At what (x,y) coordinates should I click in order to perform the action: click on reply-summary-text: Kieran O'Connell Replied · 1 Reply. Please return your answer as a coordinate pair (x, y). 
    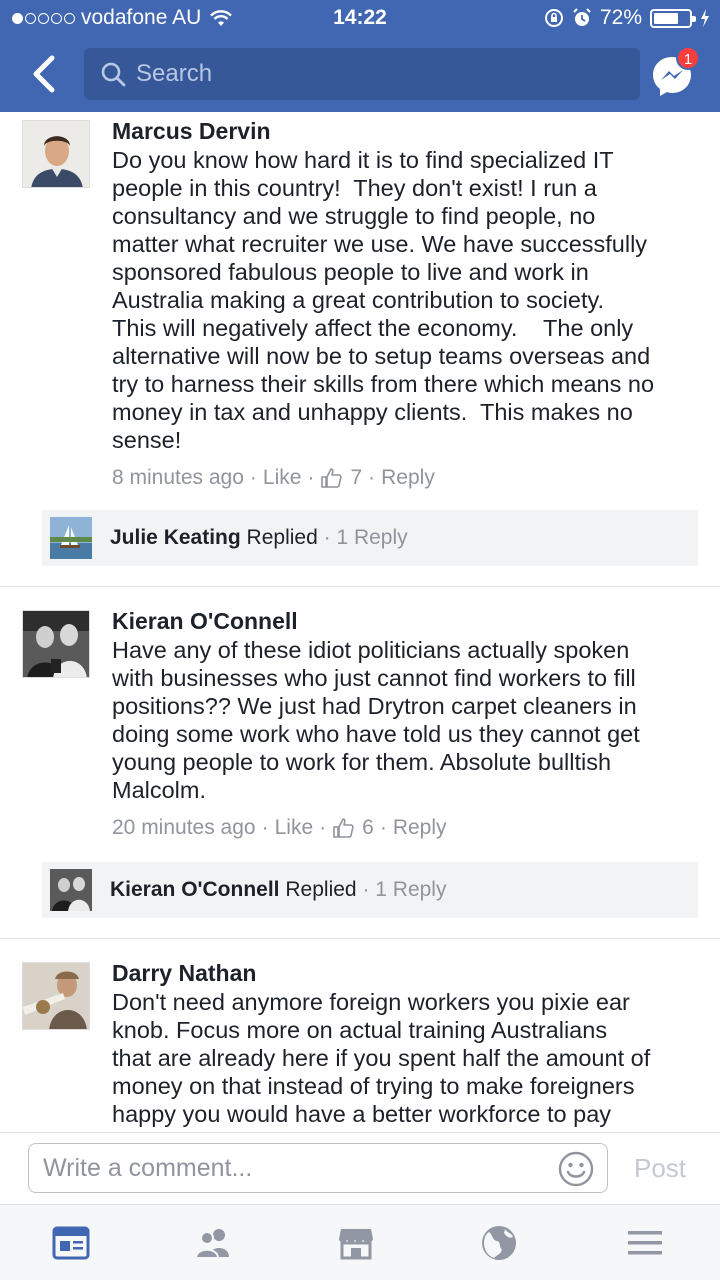
    Looking at the image, I should click on (278, 889).